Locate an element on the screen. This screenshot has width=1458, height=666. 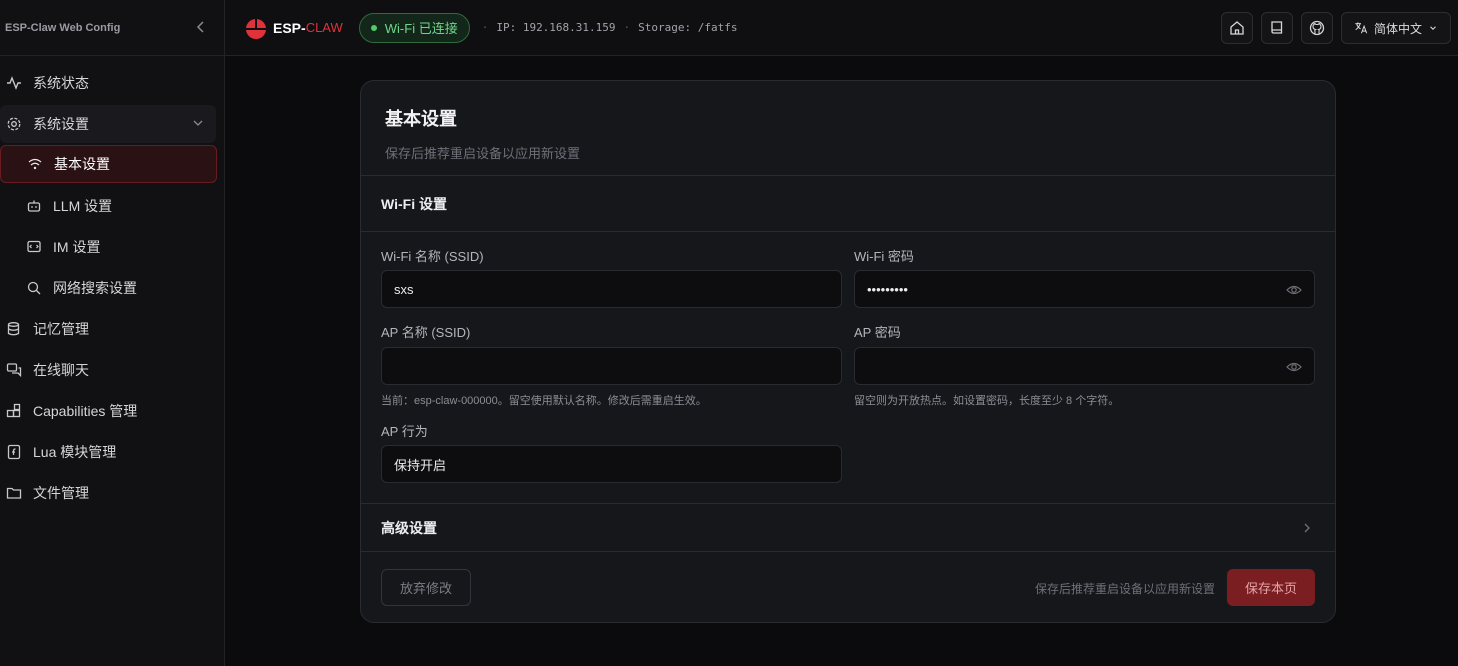
sidebar-item-label: 在线聊天 is located at coordinates (61, 370).